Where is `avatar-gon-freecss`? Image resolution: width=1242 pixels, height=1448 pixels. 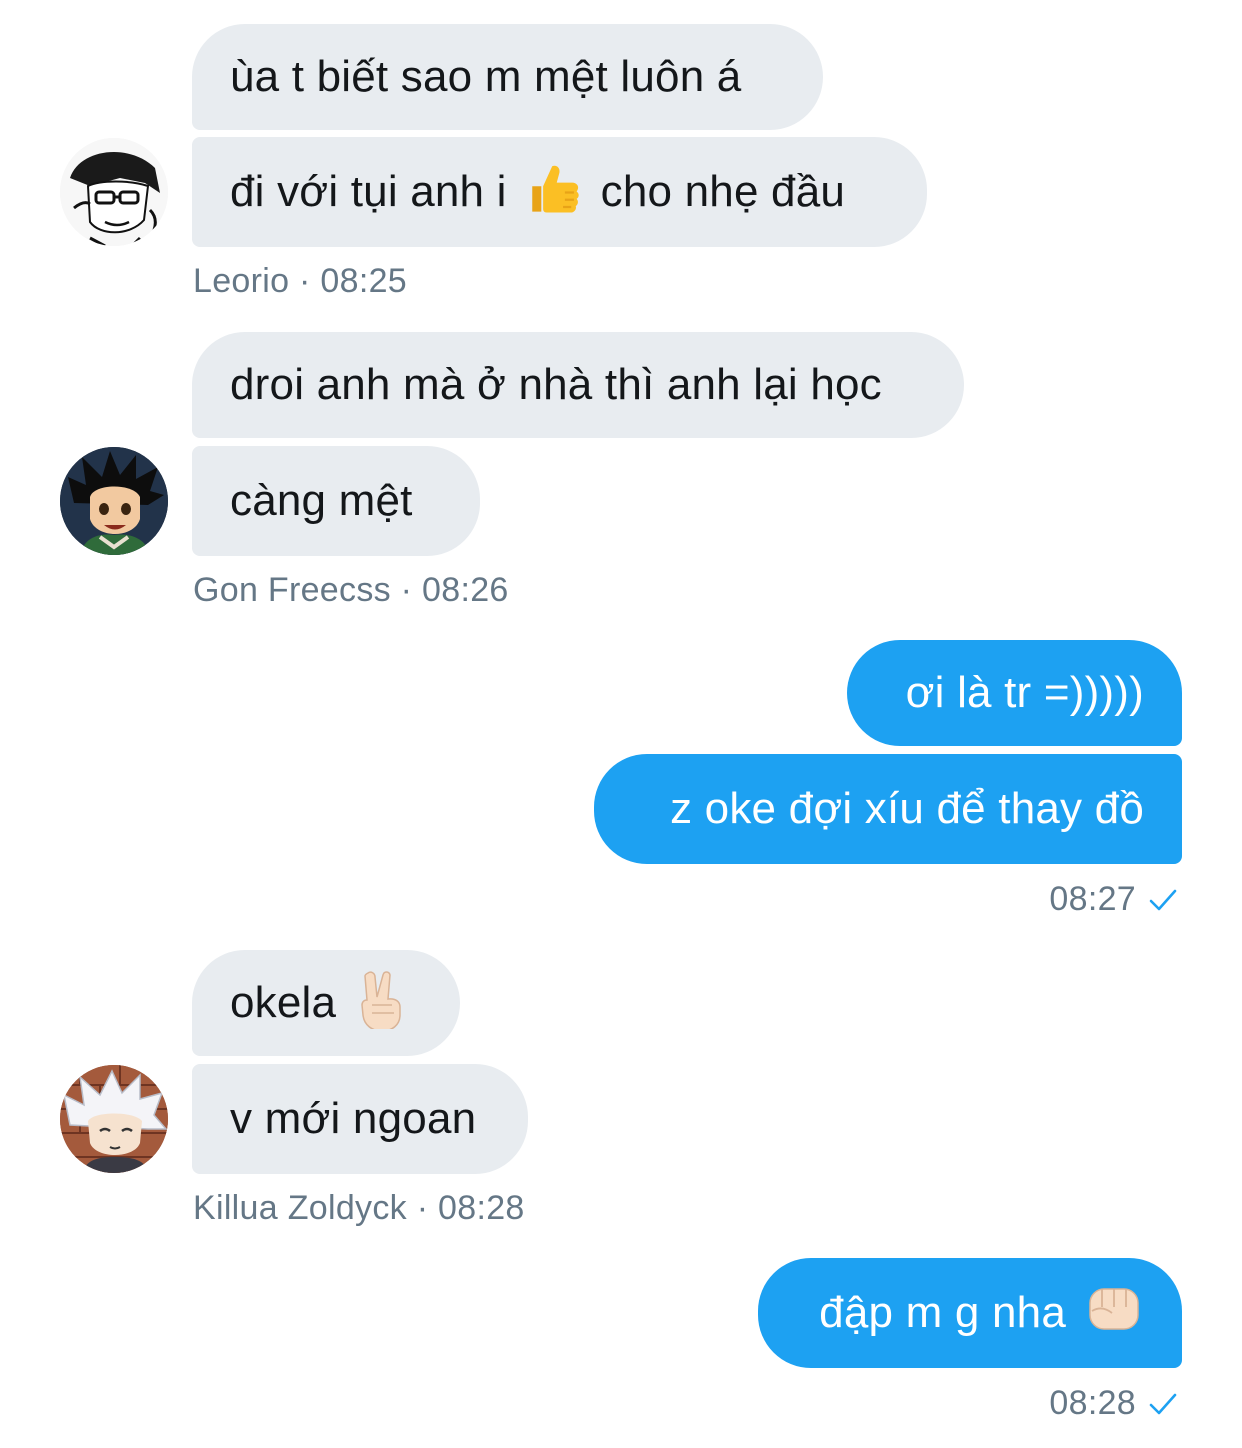 avatar-gon-freecss is located at coordinates (114, 501).